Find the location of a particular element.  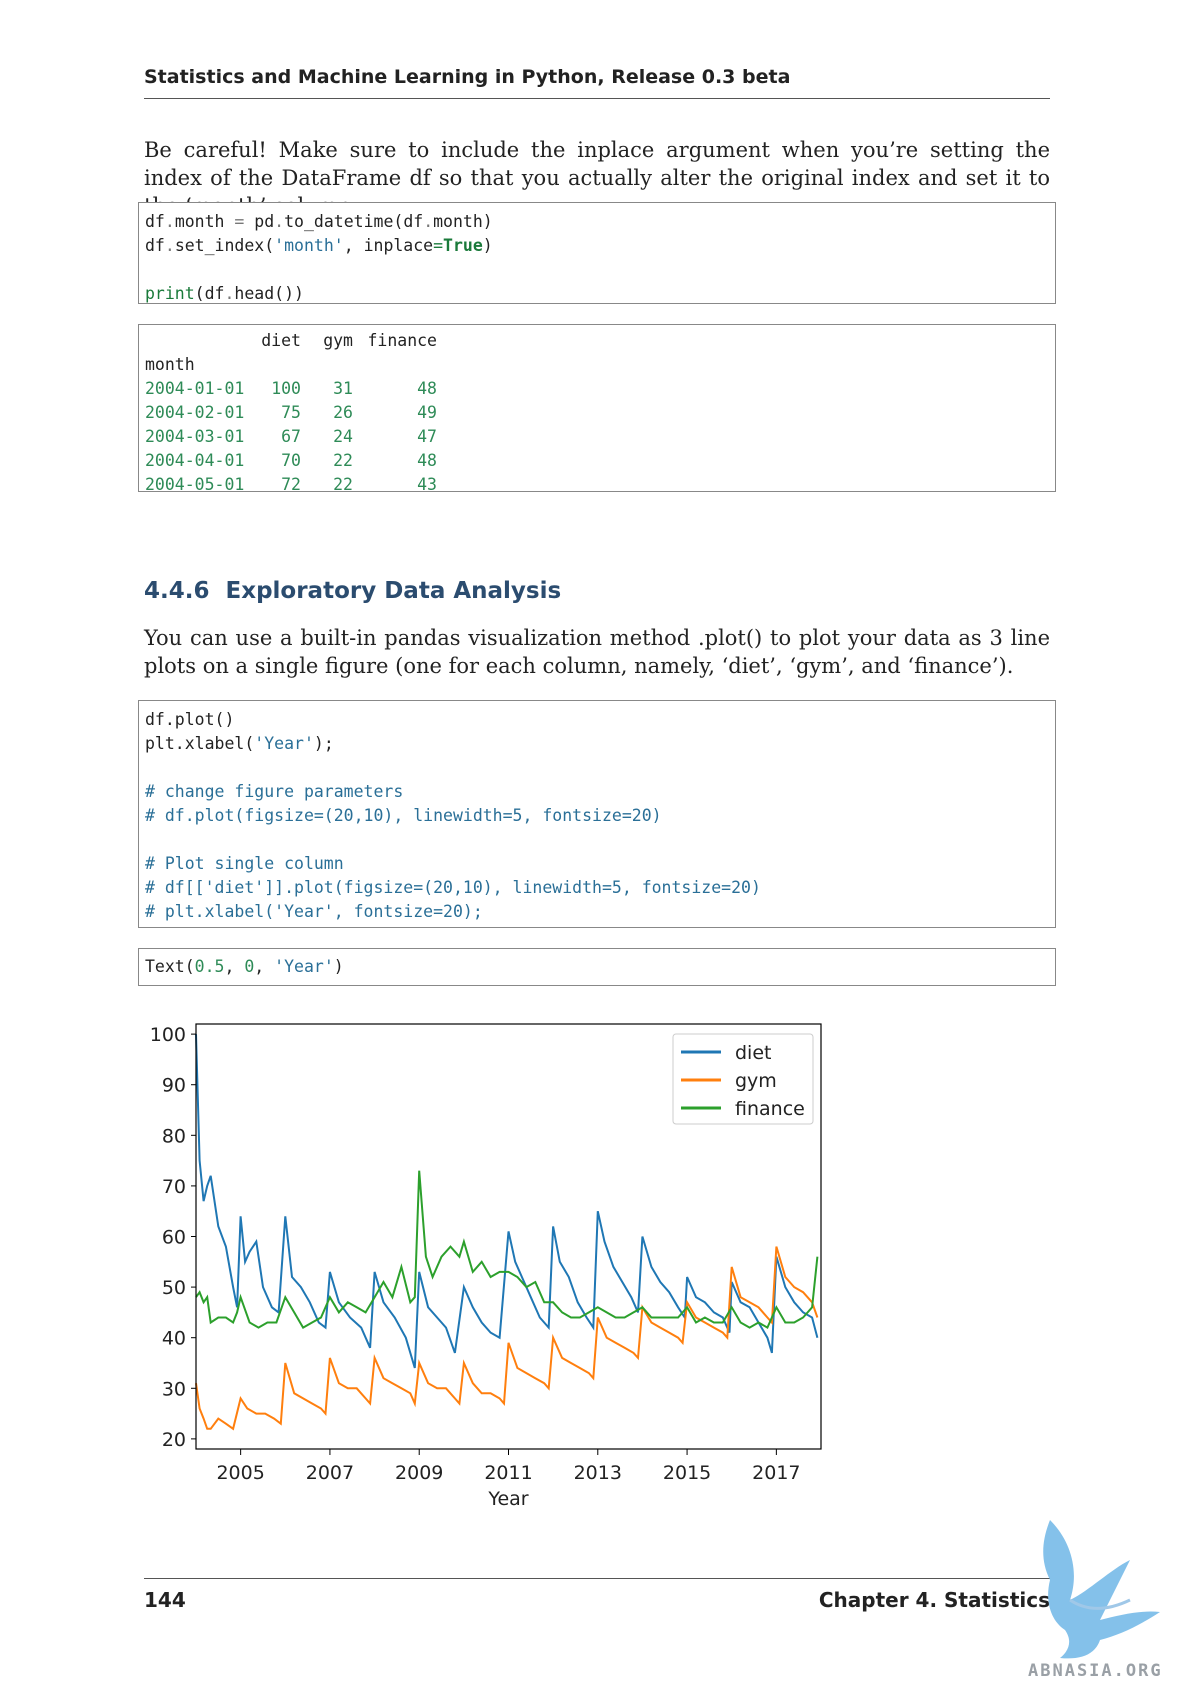

y-tick-label: 20 is located at coordinates (174, 1440).